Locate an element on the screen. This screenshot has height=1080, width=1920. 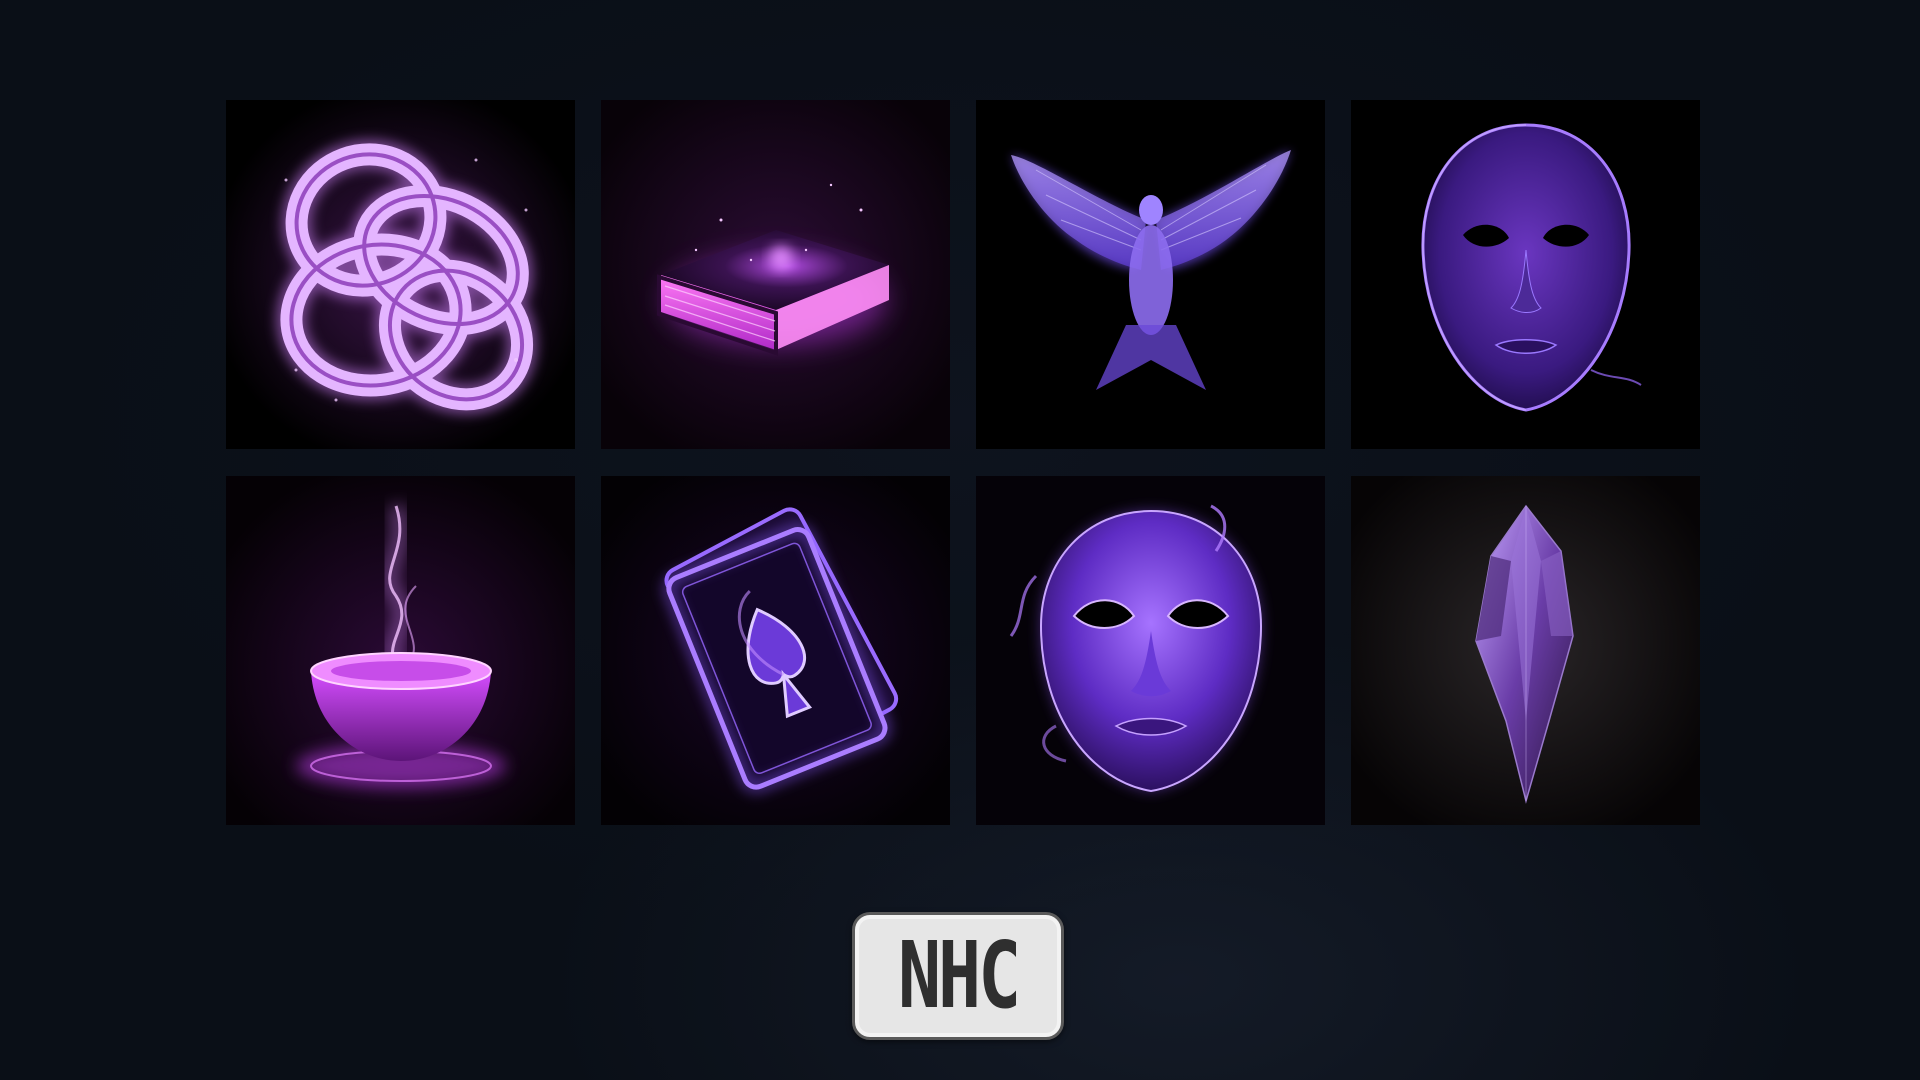
playing-card-icon is located at coordinates (775, 650).